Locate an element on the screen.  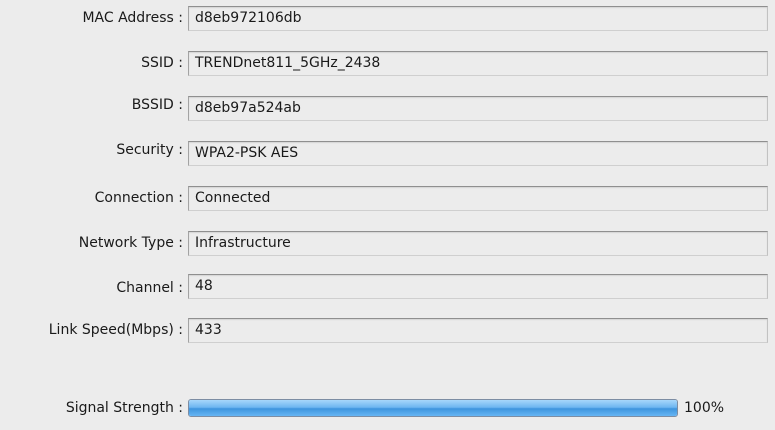
signal-strength-bar is located at coordinates (433, 408).